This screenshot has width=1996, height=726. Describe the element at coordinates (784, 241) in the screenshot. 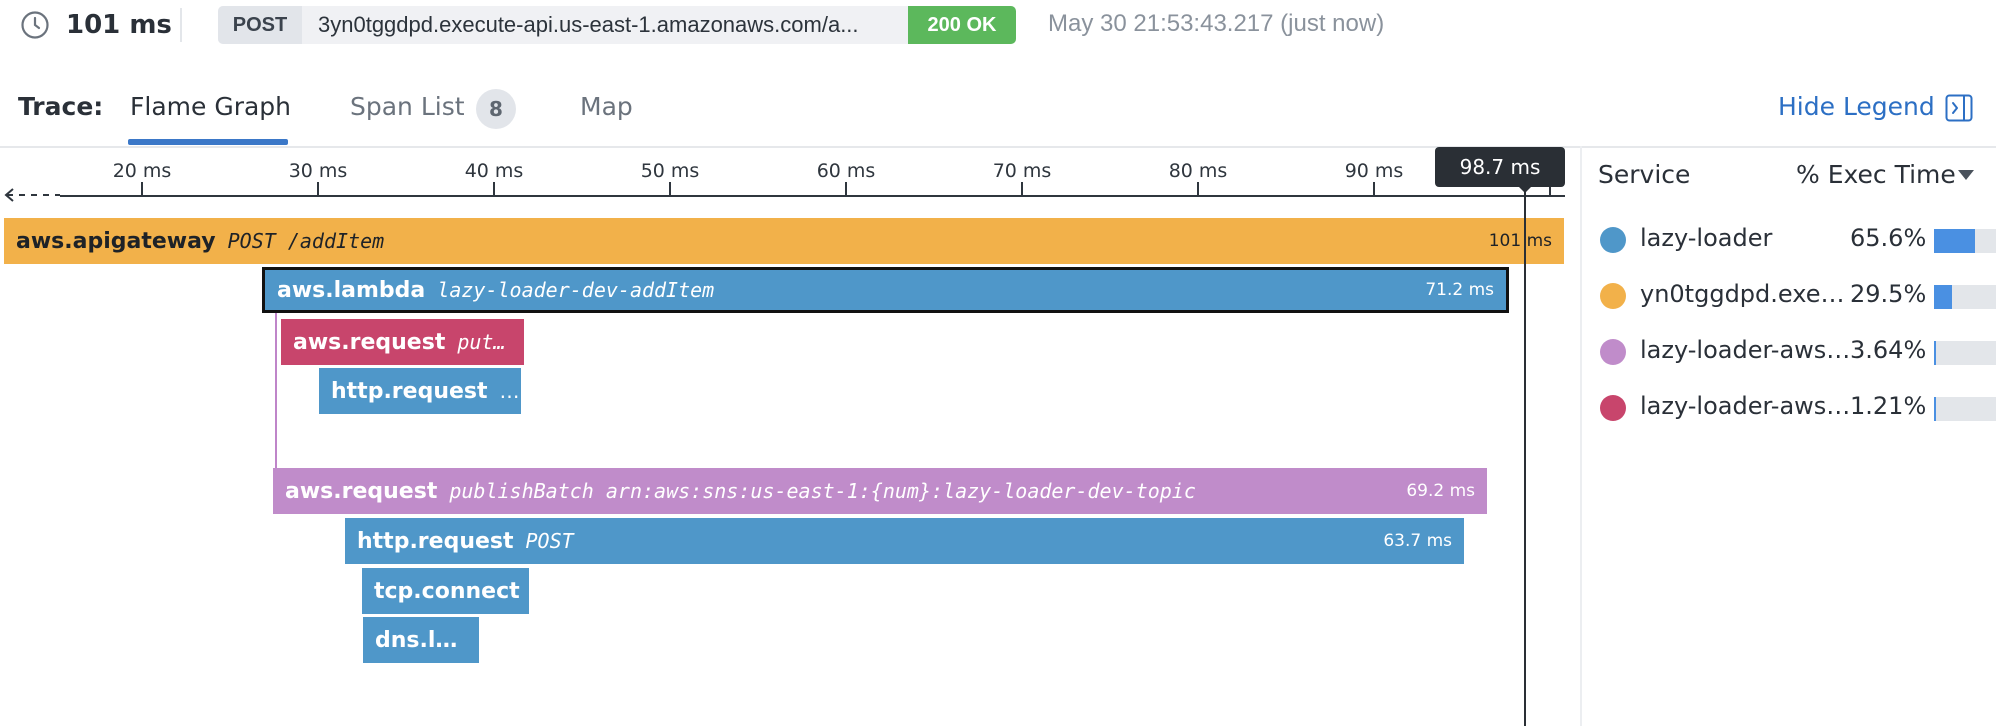

I see `span-bar: aws.apigateway POST /addItem 101 ms` at that location.